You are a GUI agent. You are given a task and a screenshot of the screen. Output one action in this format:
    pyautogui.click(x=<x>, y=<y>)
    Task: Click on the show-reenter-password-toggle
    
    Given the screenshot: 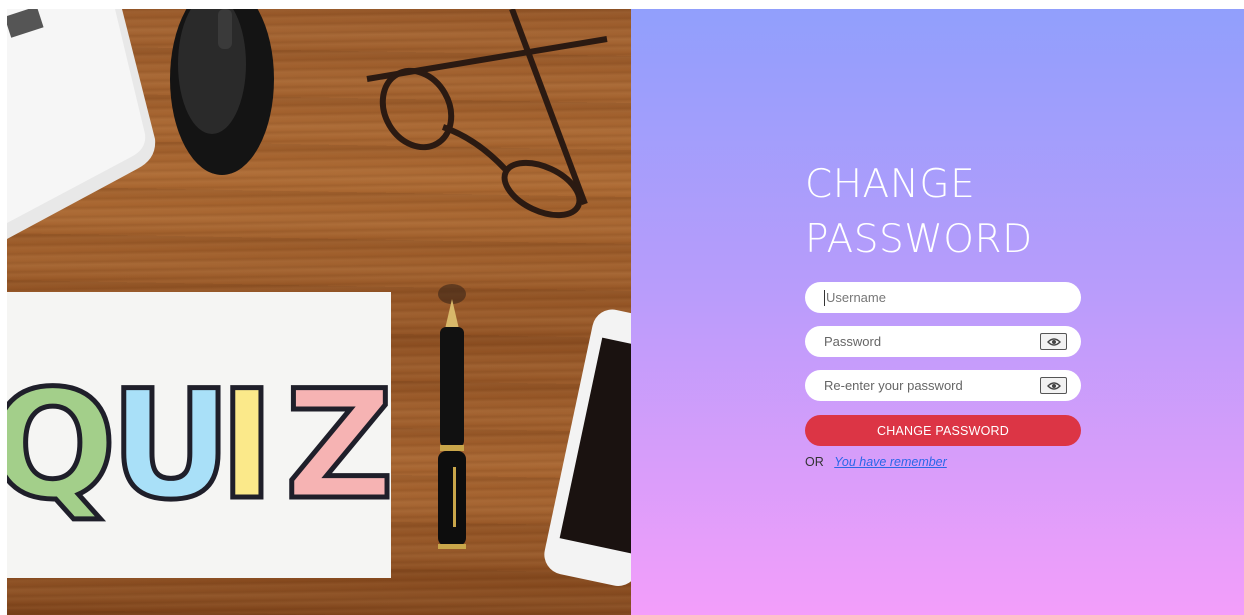 What is the action you would take?
    pyautogui.click(x=1053, y=385)
    